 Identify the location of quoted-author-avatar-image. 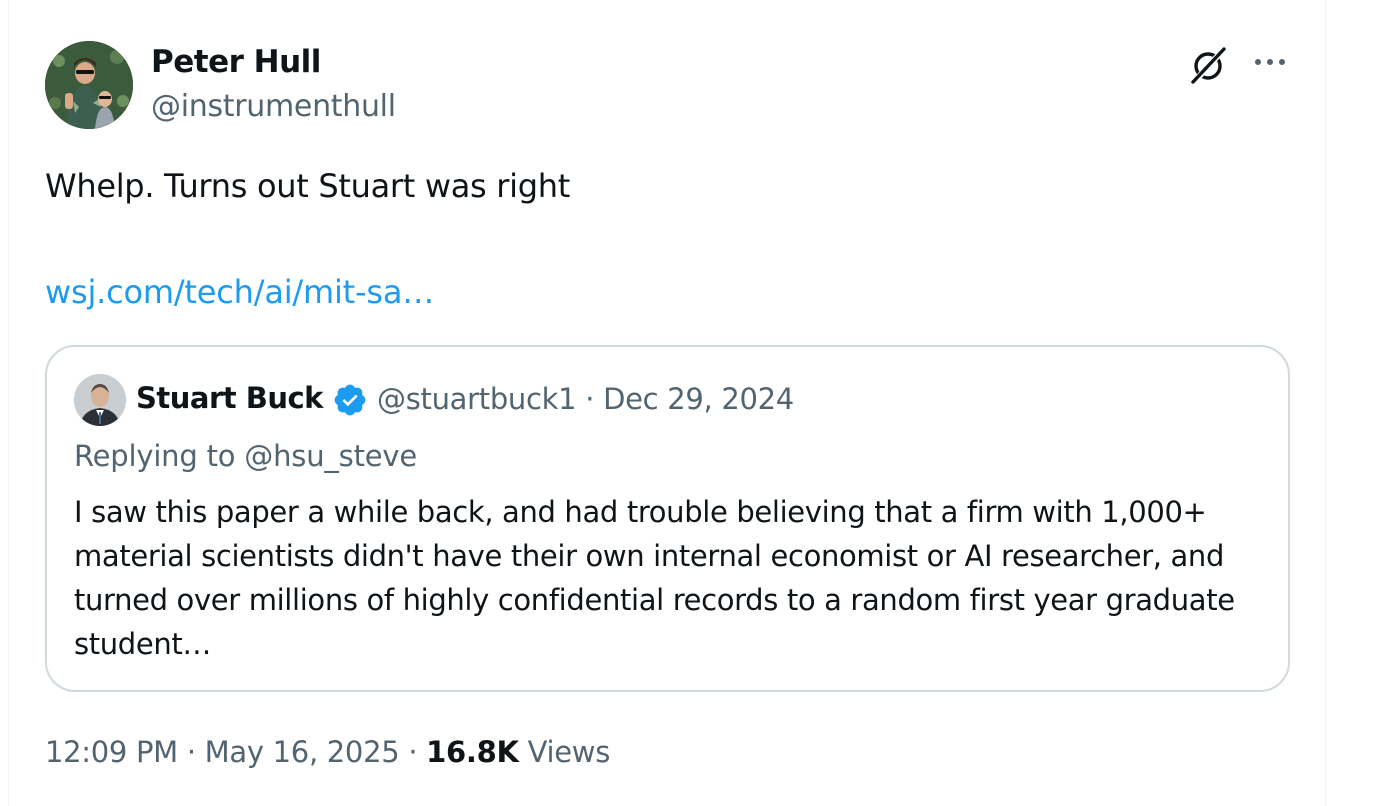
(100, 400).